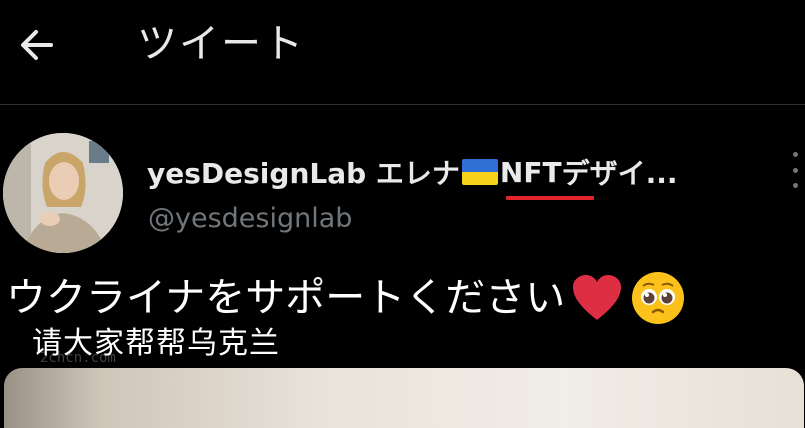  What do you see at coordinates (479, 172) in the screenshot?
I see `ukraine-flag-icon` at bounding box center [479, 172].